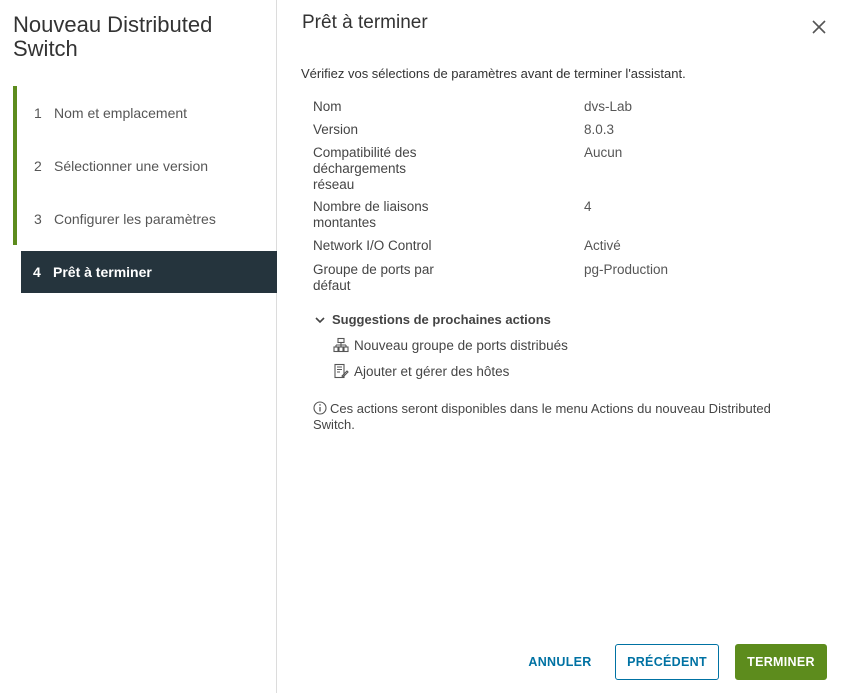 Image resolution: width=846 pixels, height=693 pixels. What do you see at coordinates (781, 662) in the screenshot?
I see `finish-button: TERMINER` at bounding box center [781, 662].